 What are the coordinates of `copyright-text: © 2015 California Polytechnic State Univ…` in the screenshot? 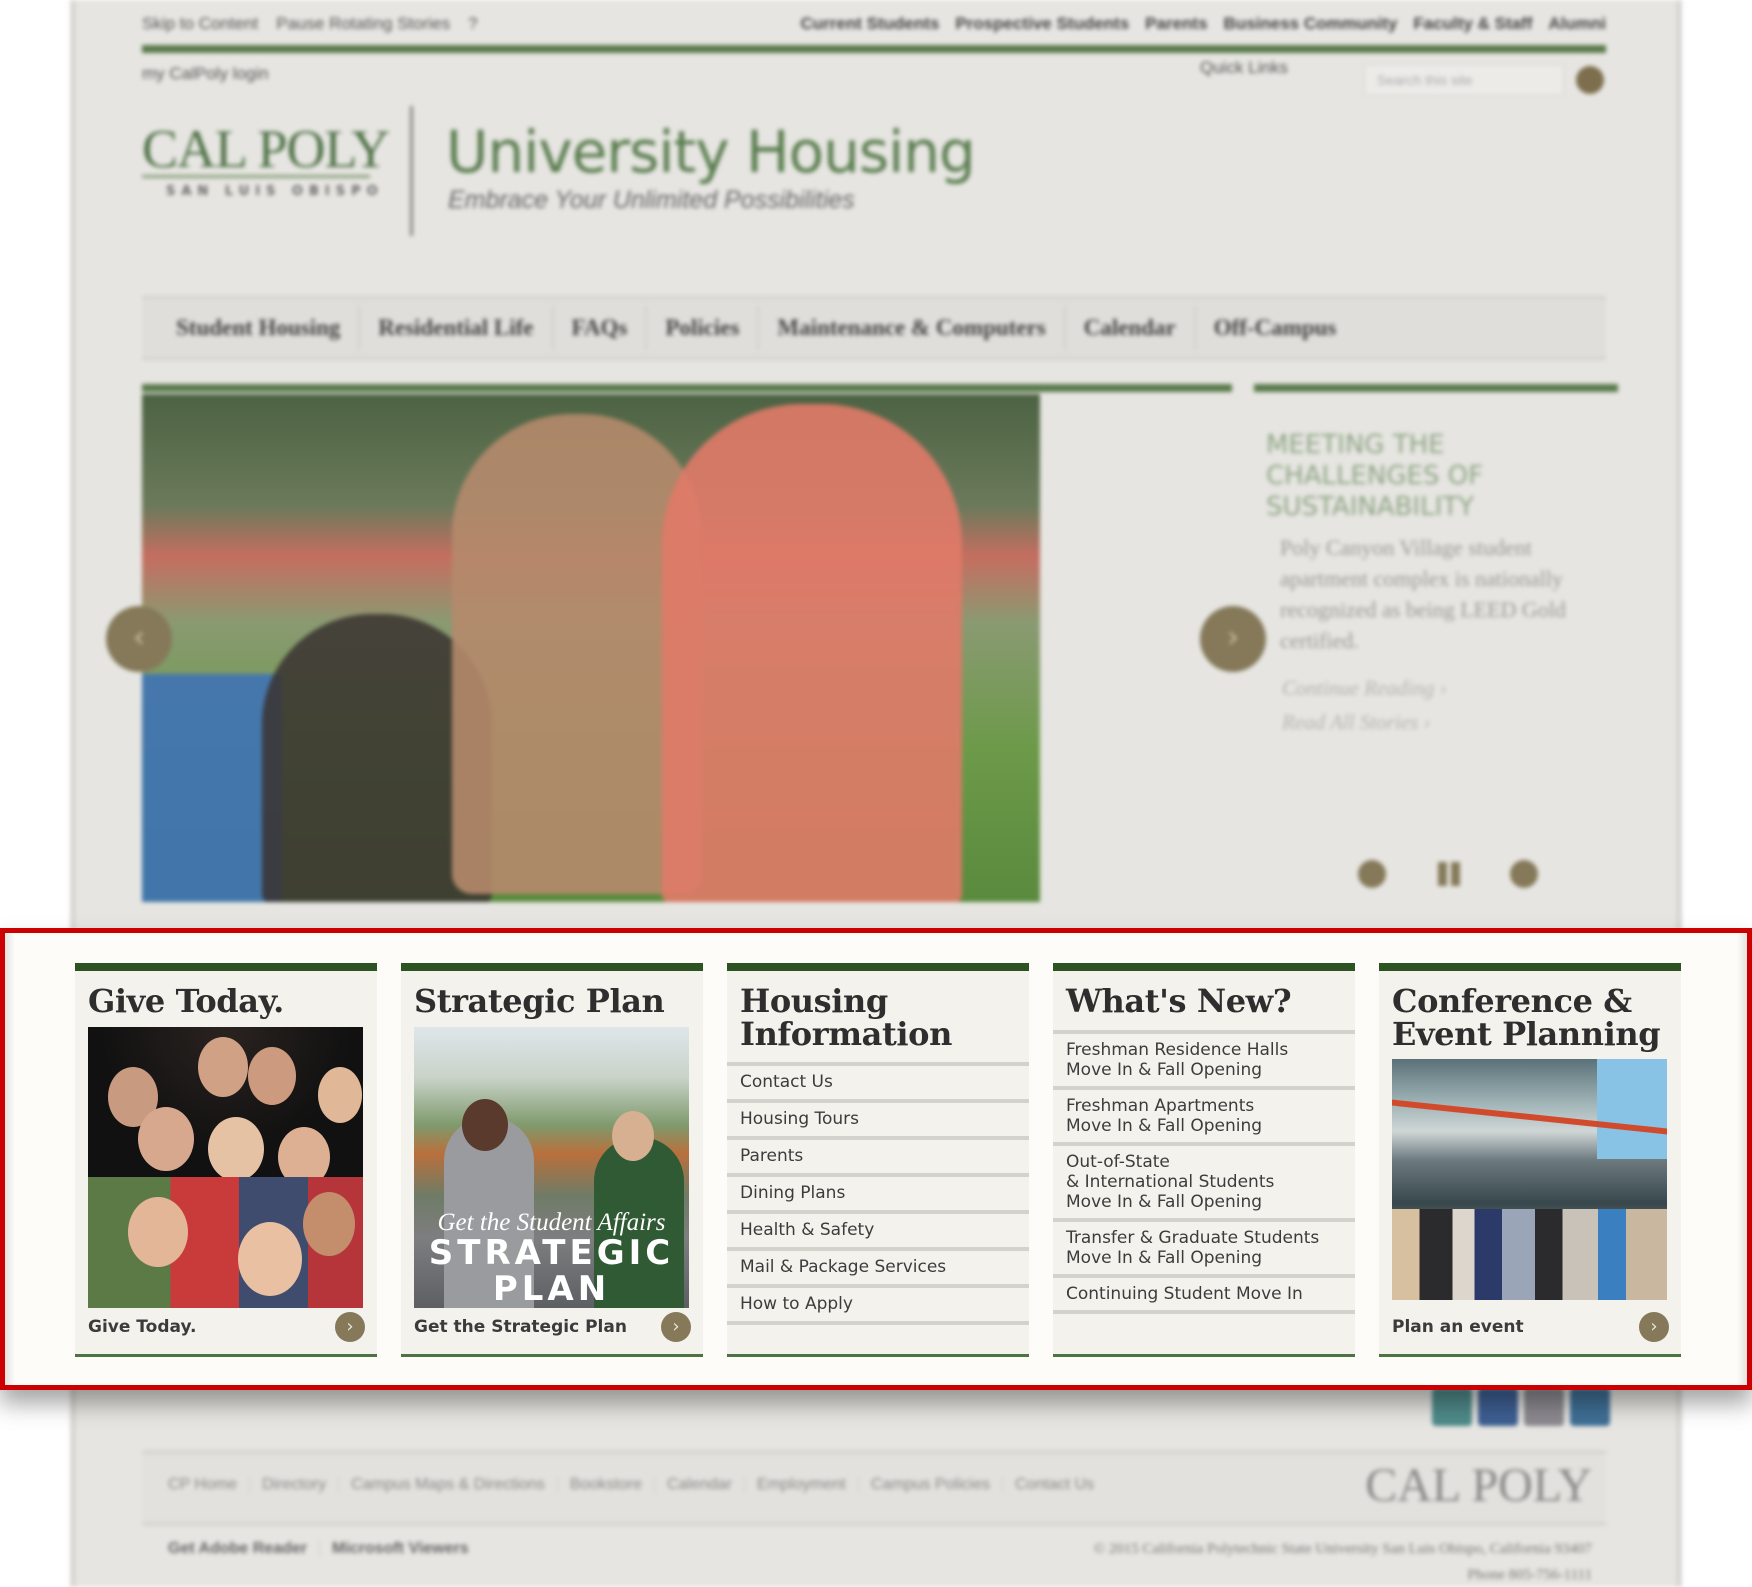 It's located at (1342, 1549).